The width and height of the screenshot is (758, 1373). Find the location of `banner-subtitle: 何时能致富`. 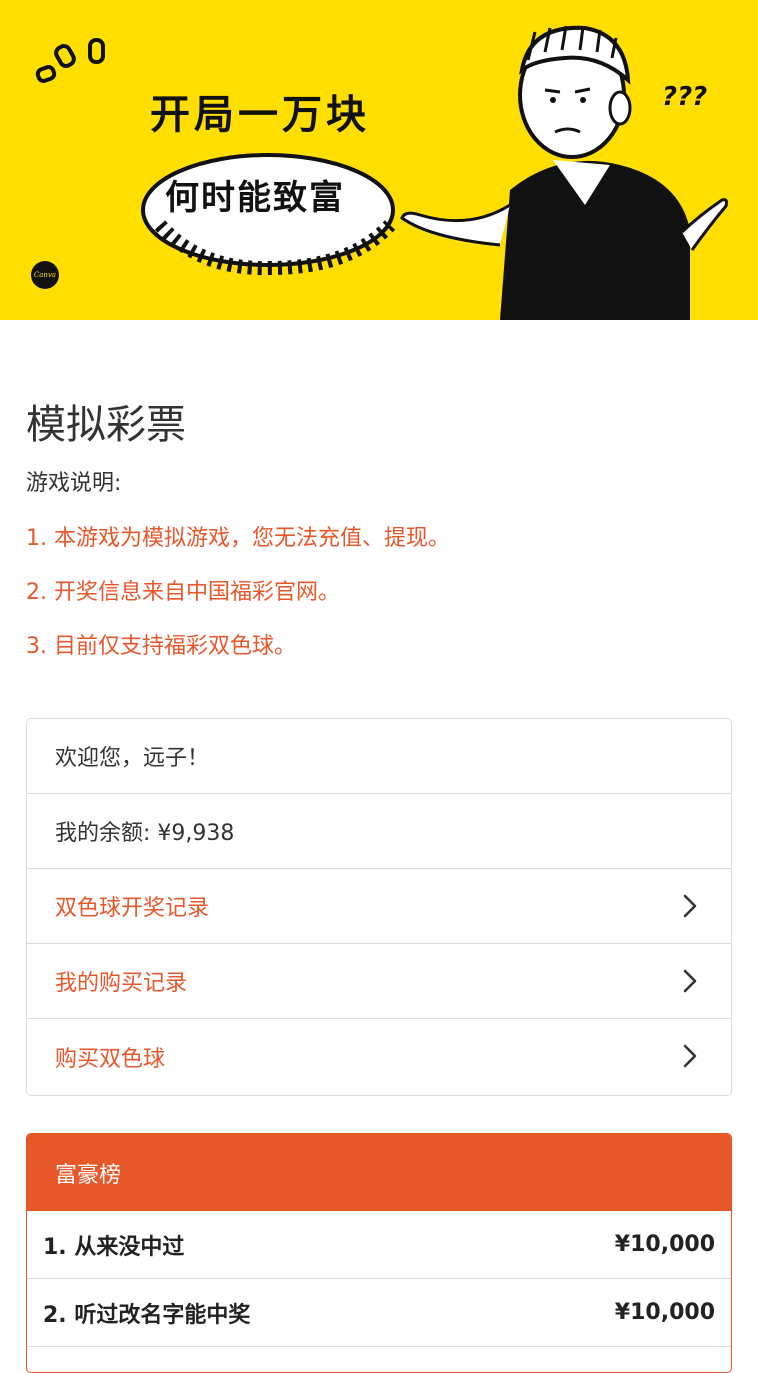

banner-subtitle: 何时能致富 is located at coordinates (255, 198).